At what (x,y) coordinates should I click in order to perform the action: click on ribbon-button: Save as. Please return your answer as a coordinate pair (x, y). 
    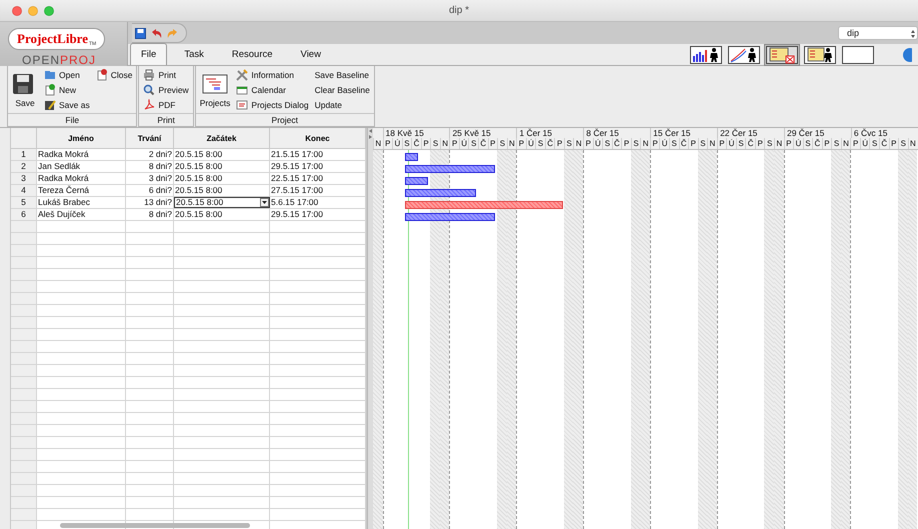
    Looking at the image, I should click on (67, 105).